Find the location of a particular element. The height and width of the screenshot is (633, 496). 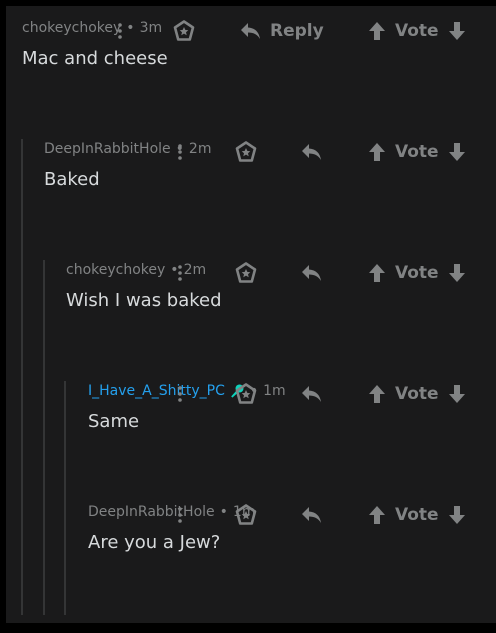

comment-timestamp: 3m is located at coordinates (151, 28).